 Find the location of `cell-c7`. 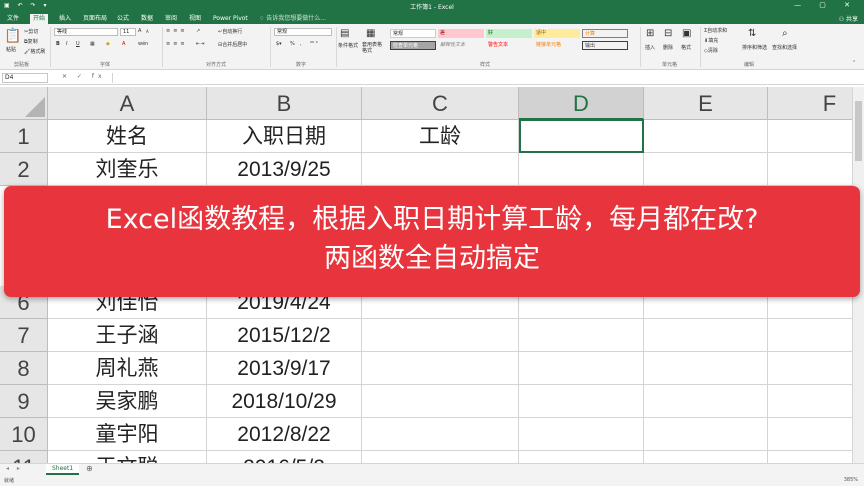

cell-c7 is located at coordinates (440, 335).